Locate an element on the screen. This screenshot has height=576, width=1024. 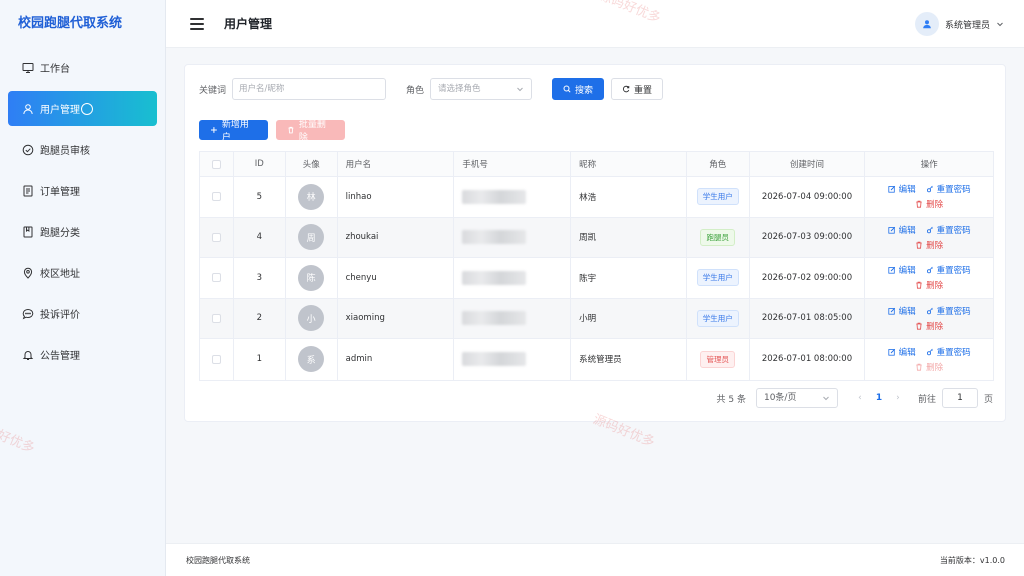
search-icon is located at coordinates (567, 89).